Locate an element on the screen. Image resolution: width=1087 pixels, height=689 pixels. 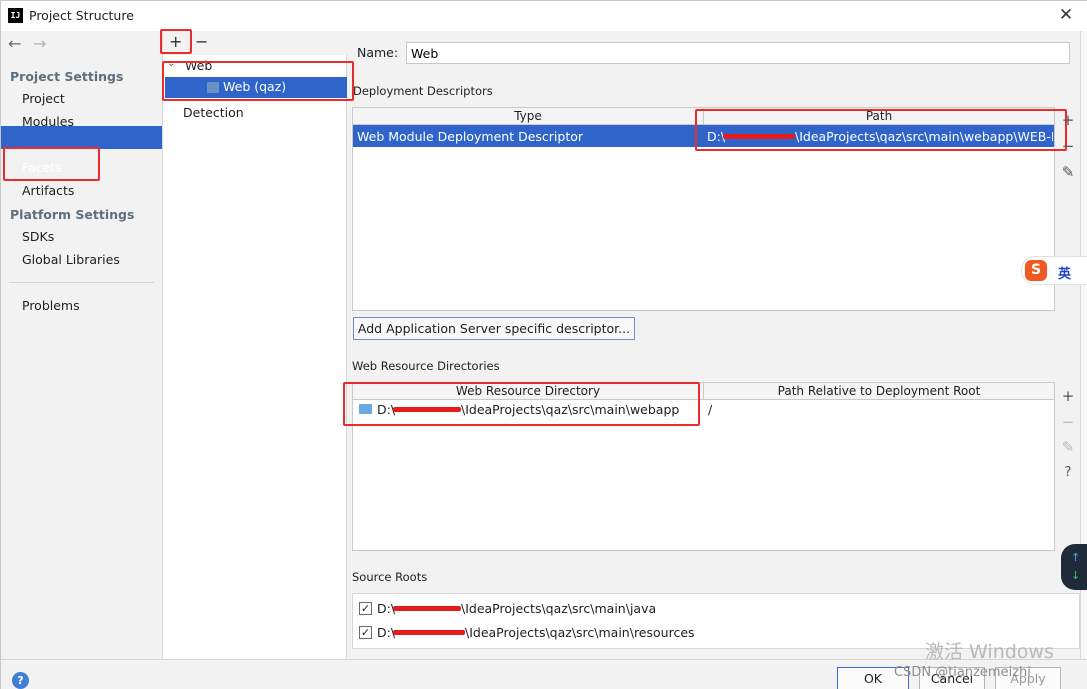
platform-settings-heading: Platform Settings is located at coordinates (72, 214).